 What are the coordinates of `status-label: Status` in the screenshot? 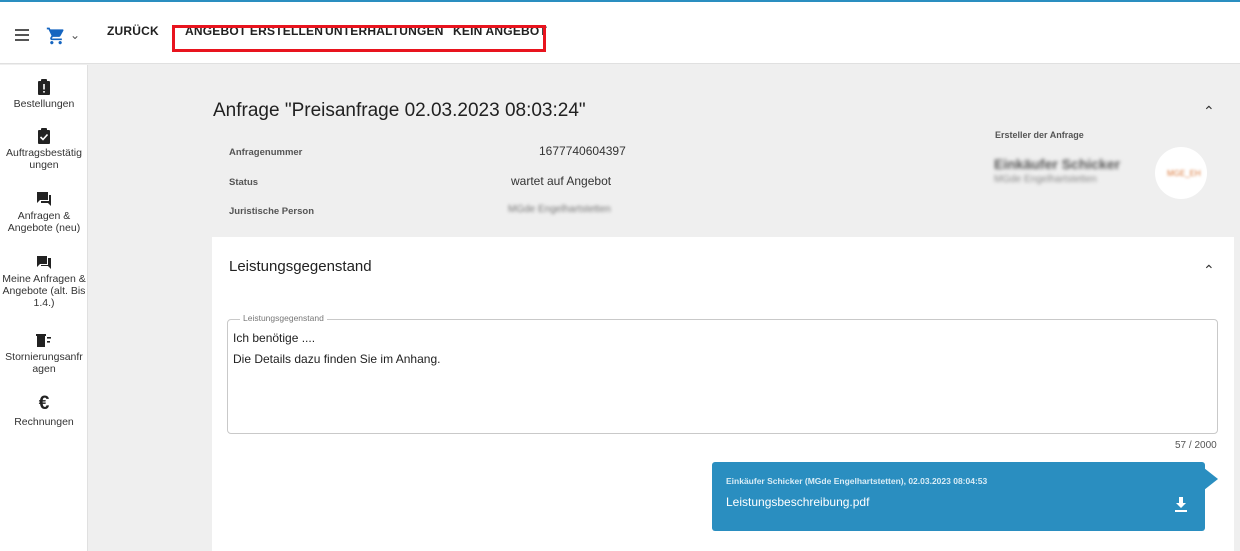 It's located at (244, 182).